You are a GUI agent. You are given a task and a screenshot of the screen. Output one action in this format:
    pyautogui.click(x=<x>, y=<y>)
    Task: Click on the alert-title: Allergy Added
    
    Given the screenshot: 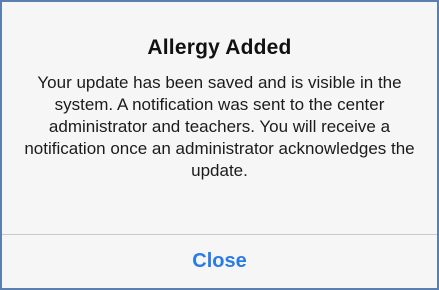 What is the action you would take?
    pyautogui.click(x=219, y=47)
    